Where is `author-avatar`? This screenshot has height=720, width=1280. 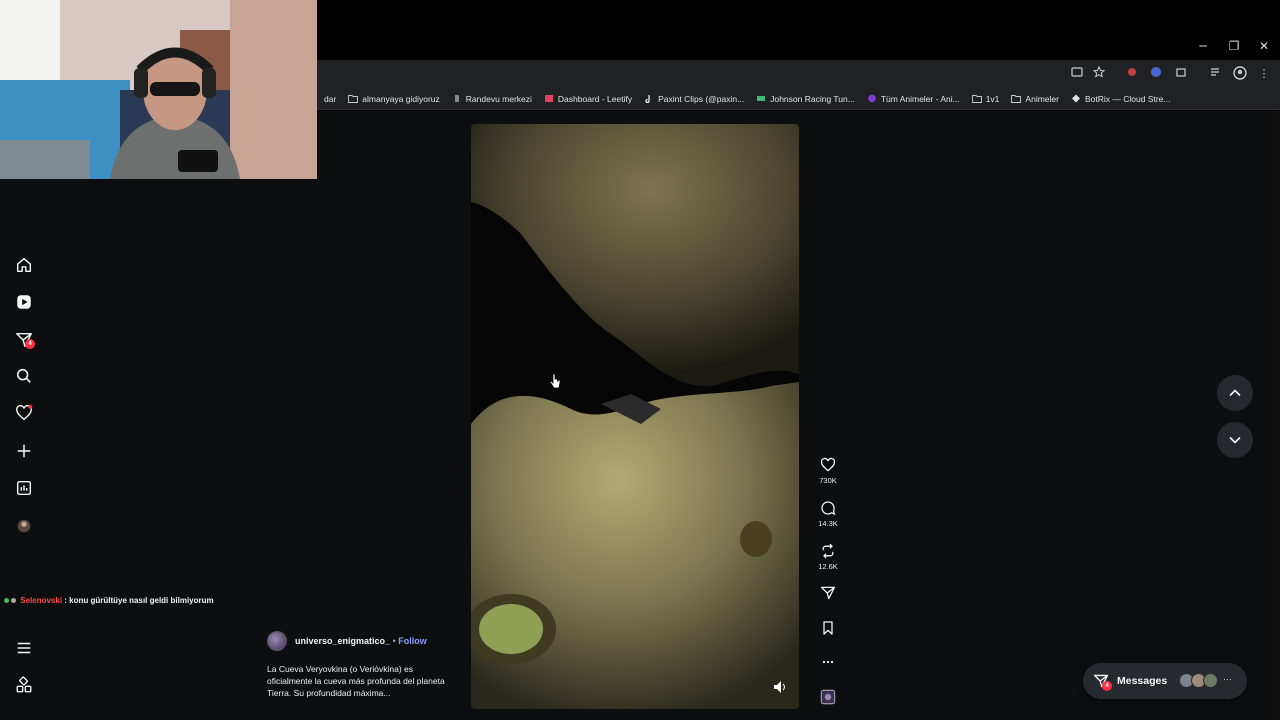
author-avatar is located at coordinates (277, 641).